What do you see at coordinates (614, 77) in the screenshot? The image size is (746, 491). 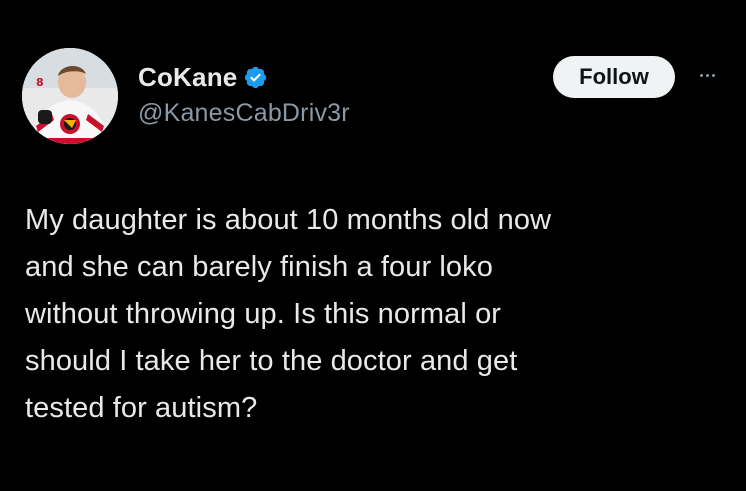 I see `follow-button: Follow` at bounding box center [614, 77].